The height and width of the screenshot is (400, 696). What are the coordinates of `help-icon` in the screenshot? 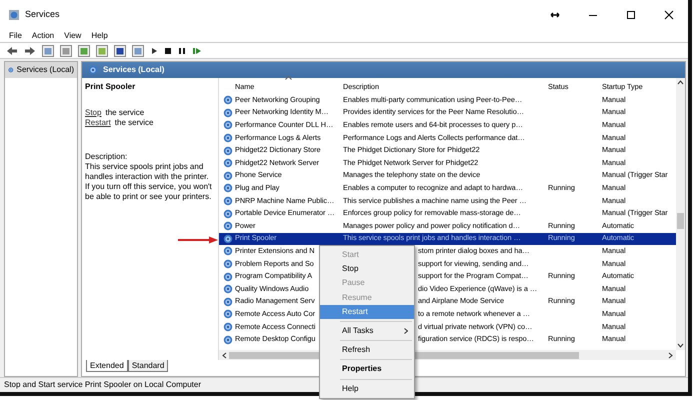 It's located at (120, 50).